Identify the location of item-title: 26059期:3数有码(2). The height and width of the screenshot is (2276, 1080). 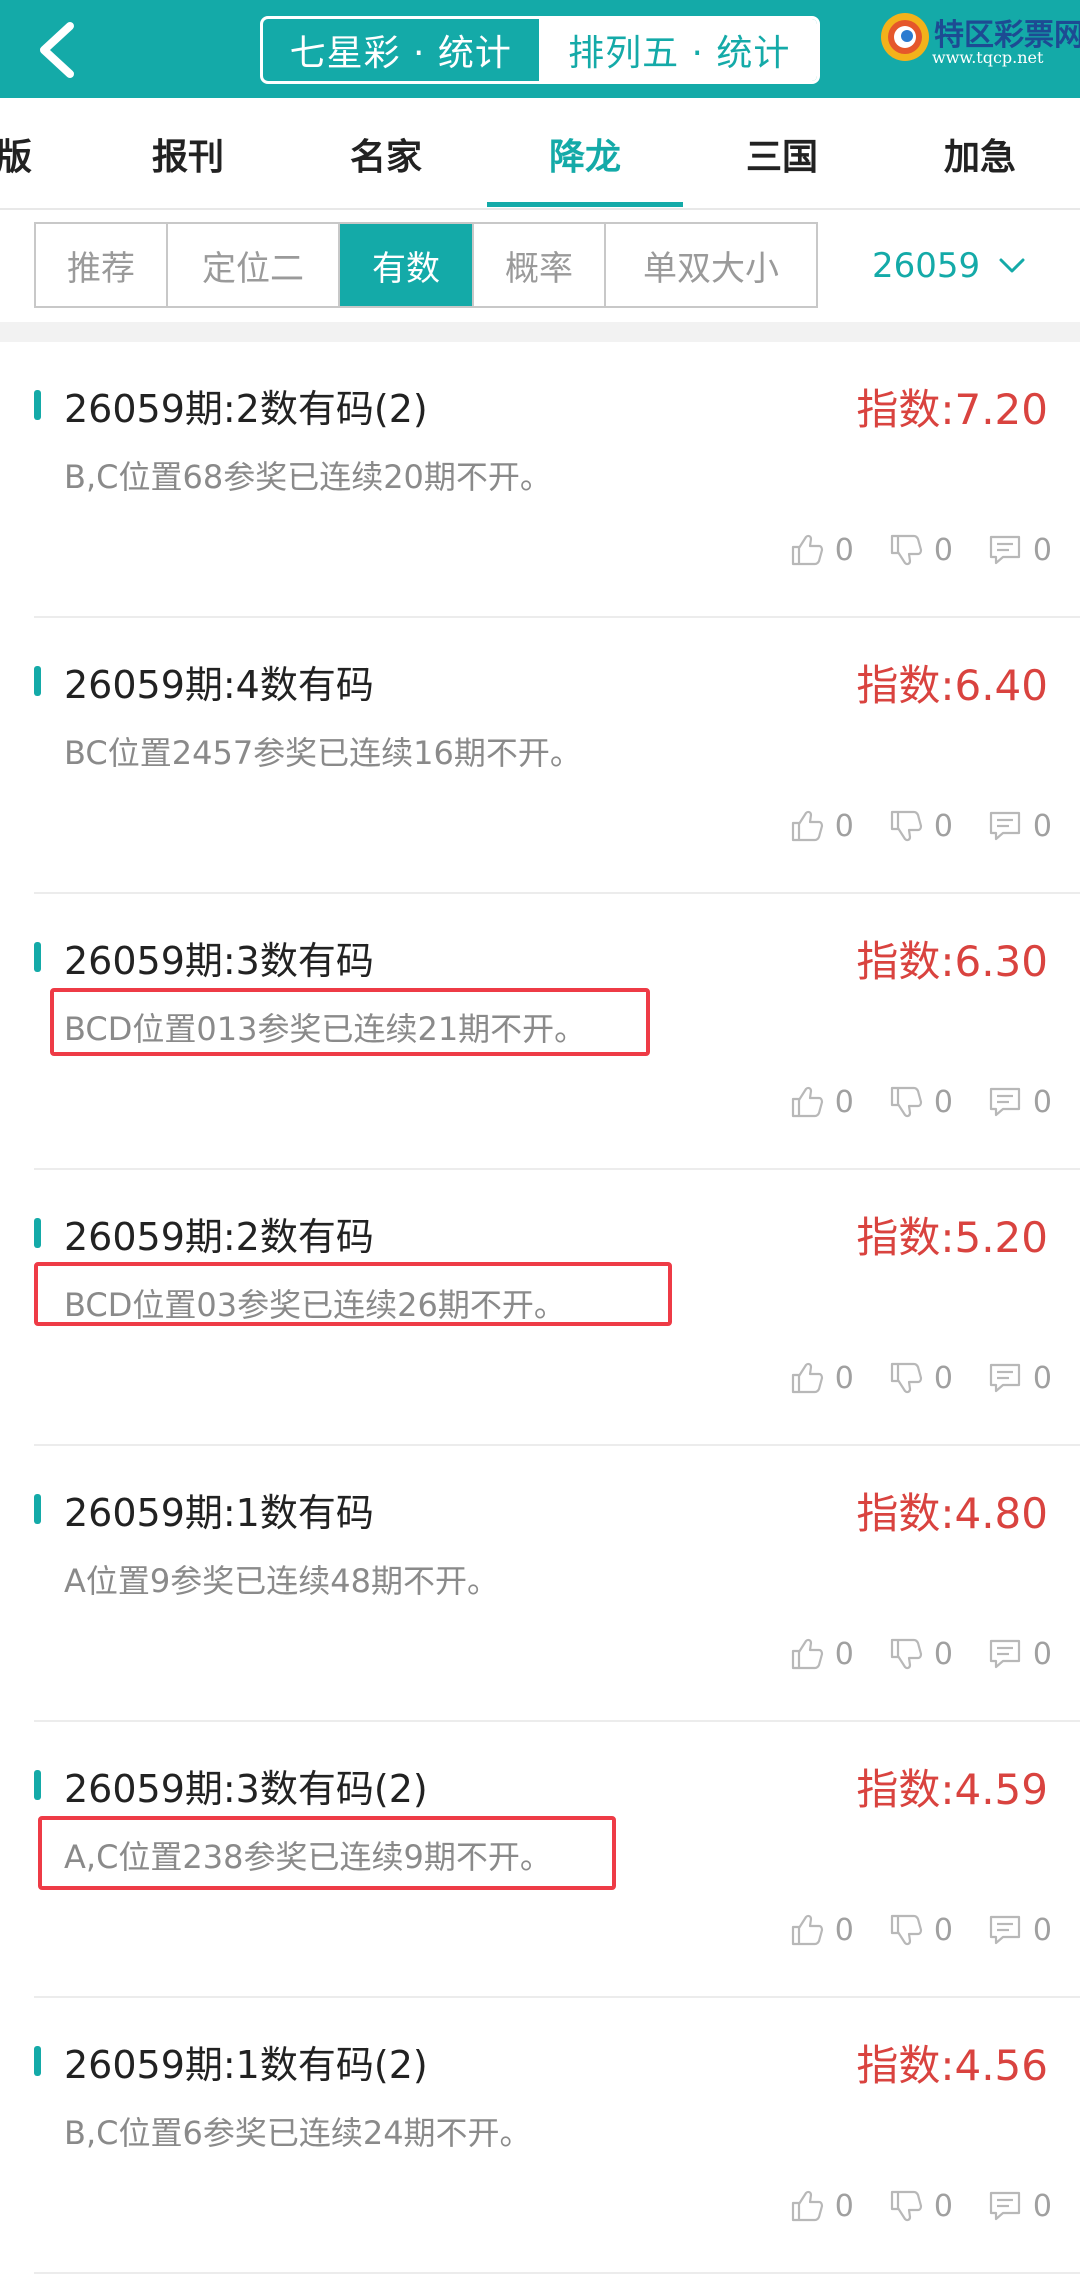
(246, 1789).